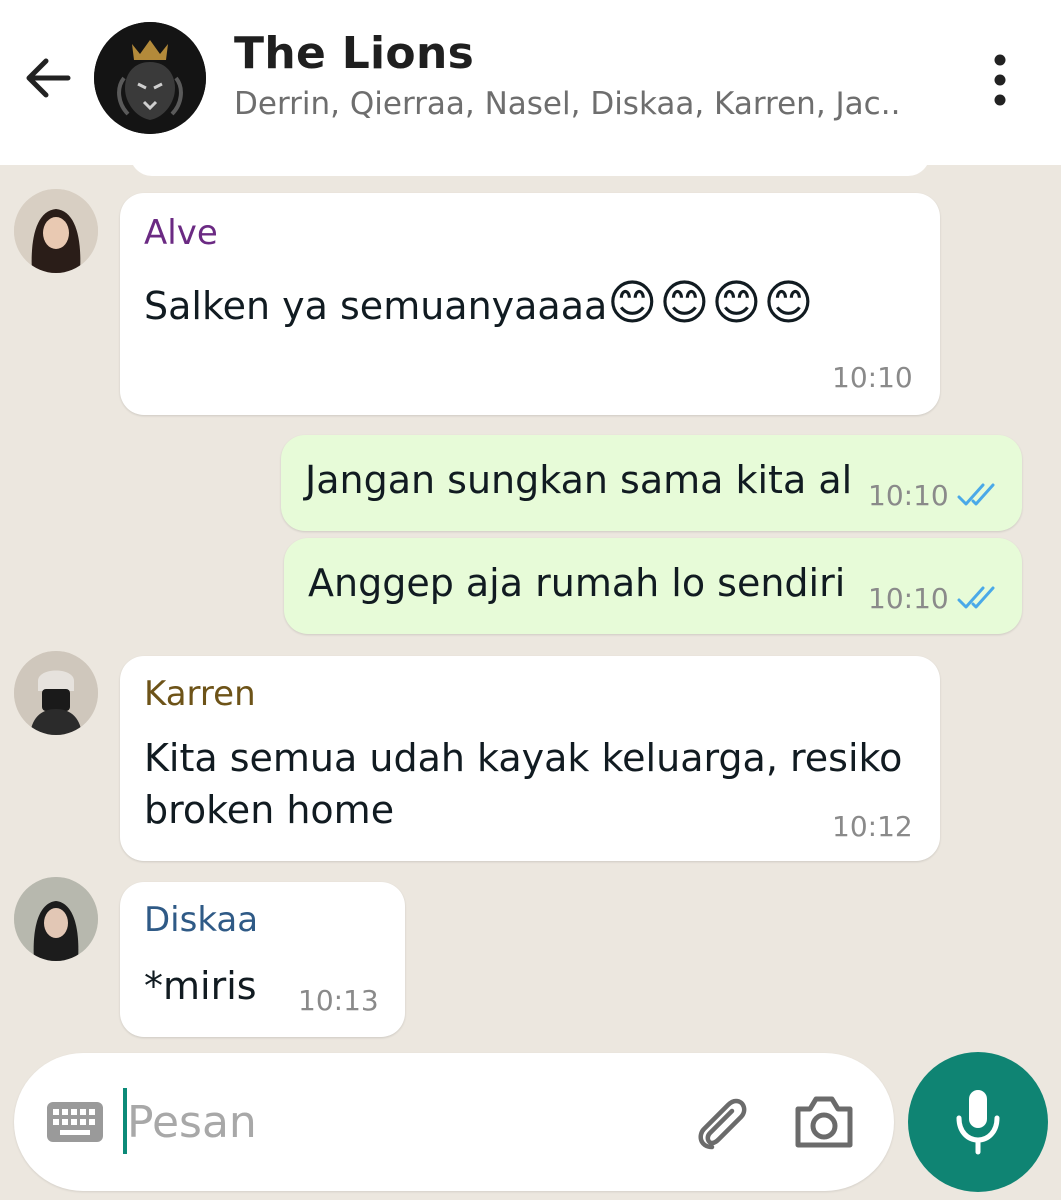  What do you see at coordinates (48, 78) in the screenshot?
I see `back-arrow-icon` at bounding box center [48, 78].